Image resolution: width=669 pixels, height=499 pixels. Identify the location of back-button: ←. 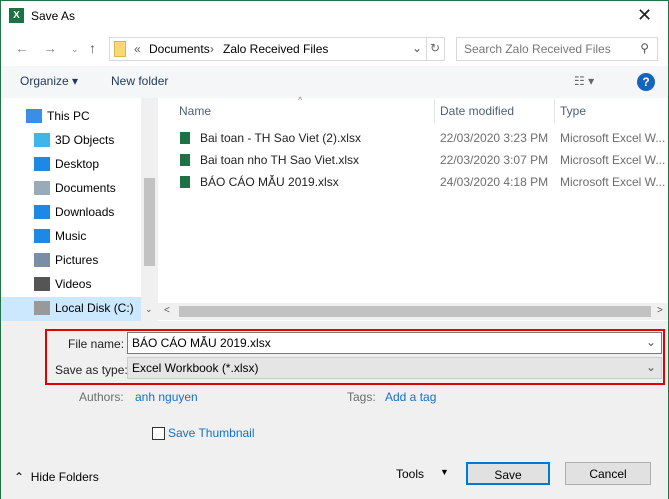
(22, 48).